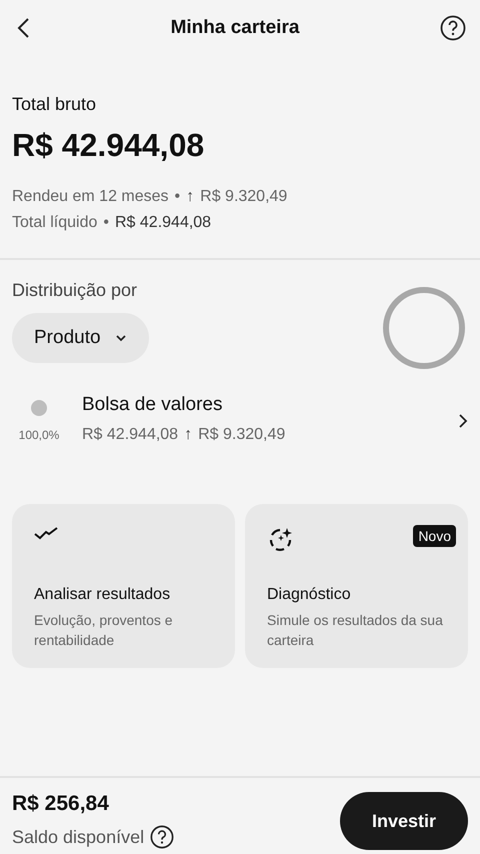 This screenshot has height=854, width=480. What do you see at coordinates (242, 435) in the screenshot?
I see `item-gain: R$ 9.320,49` at bounding box center [242, 435].